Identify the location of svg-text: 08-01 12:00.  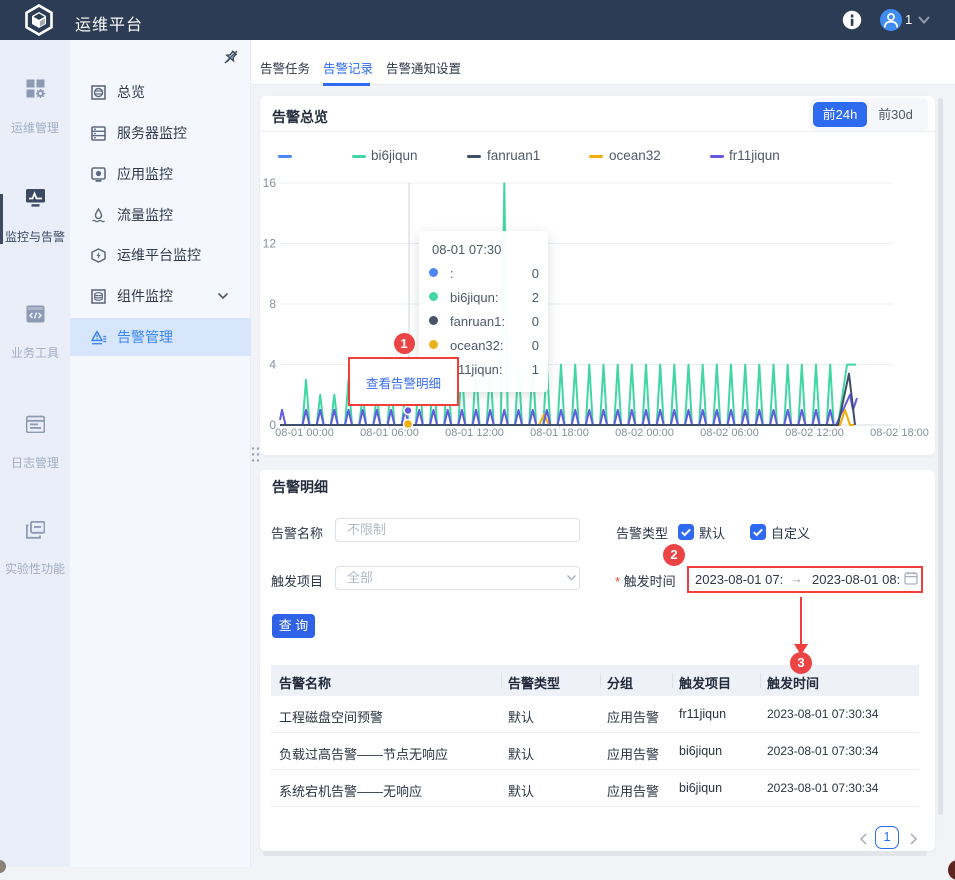
(474, 433).